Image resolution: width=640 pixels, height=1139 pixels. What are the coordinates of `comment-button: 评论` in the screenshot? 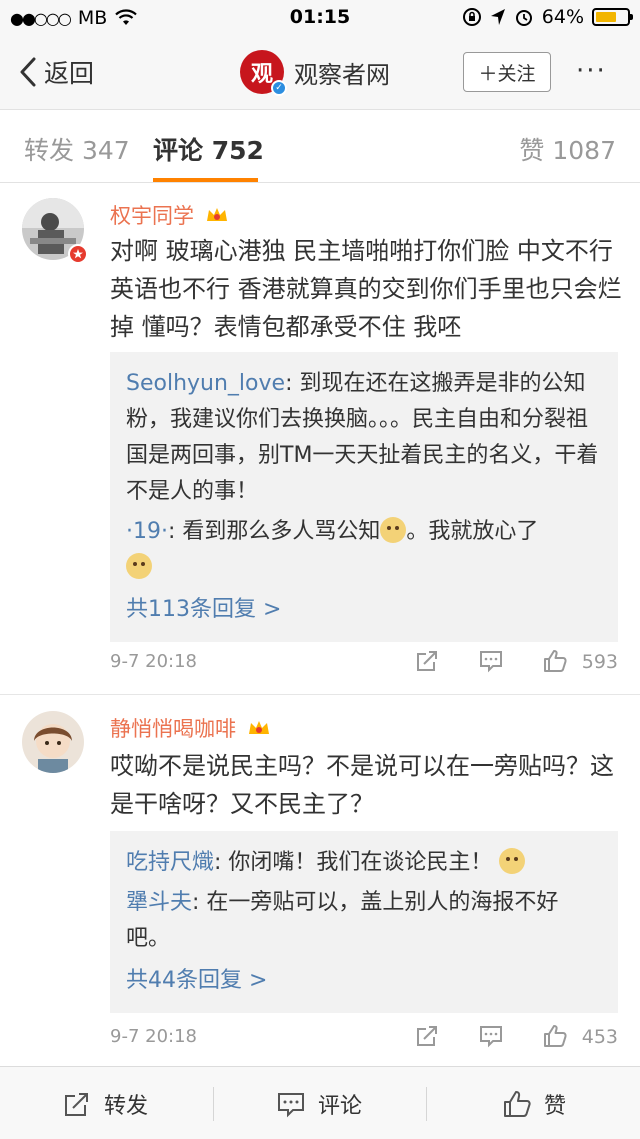 It's located at (319, 1103).